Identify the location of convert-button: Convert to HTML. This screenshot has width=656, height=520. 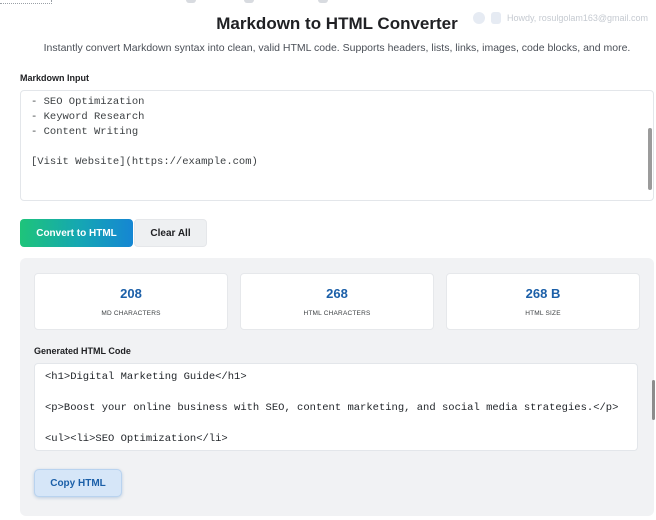
(76, 233).